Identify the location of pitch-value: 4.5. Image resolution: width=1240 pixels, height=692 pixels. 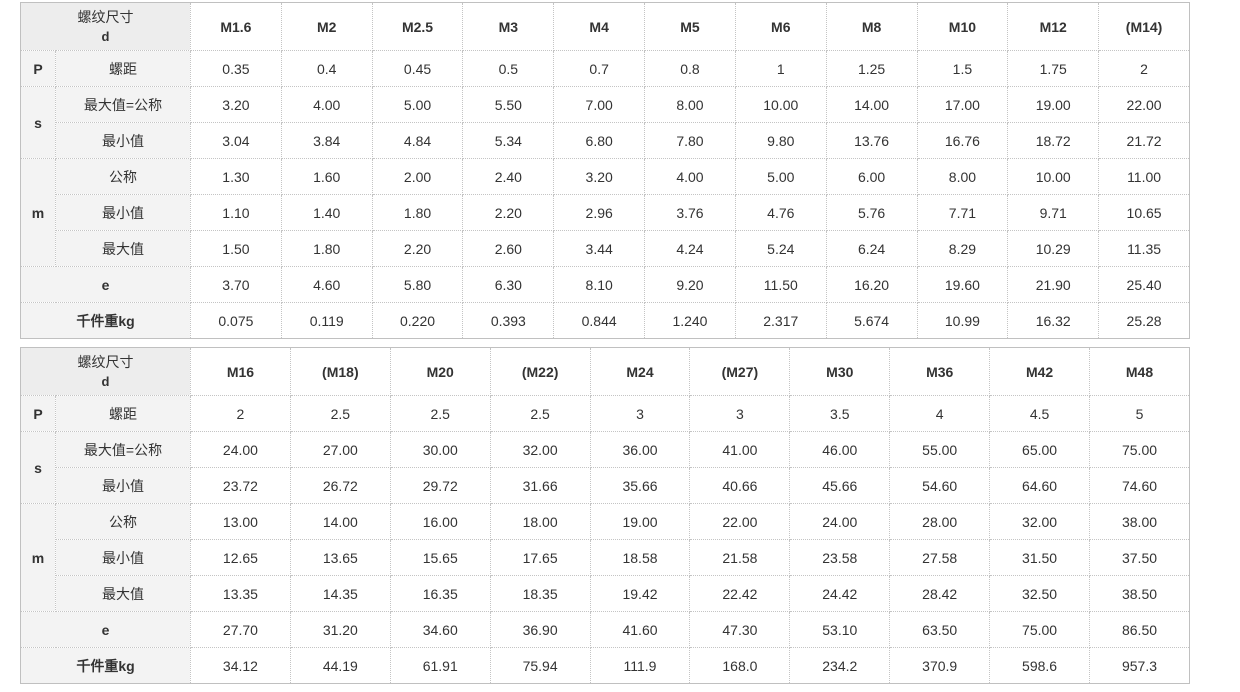
(1040, 413).